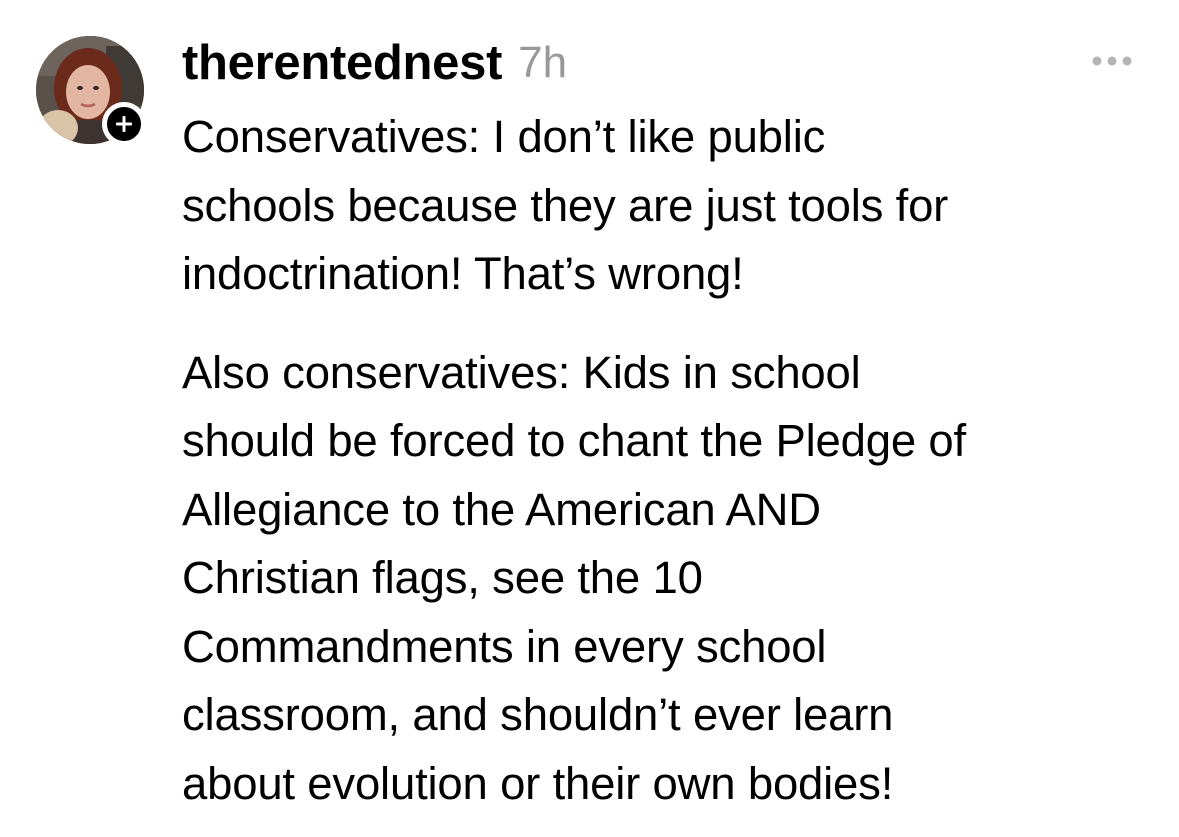 This screenshot has width=1179, height=837. Describe the element at coordinates (565, 205) in the screenshot. I see `text-line: schools because they are just tools for` at that location.